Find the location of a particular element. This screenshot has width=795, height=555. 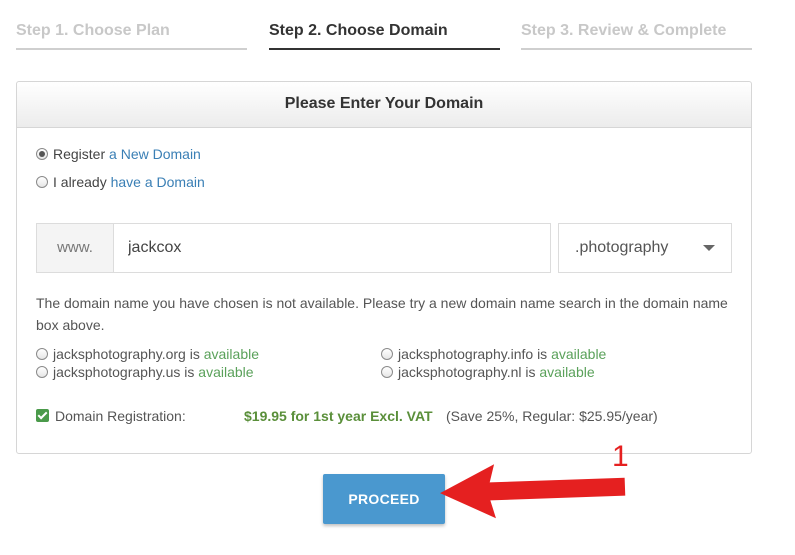

option-register-new-domain: Register a New Domain is located at coordinates (118, 154).